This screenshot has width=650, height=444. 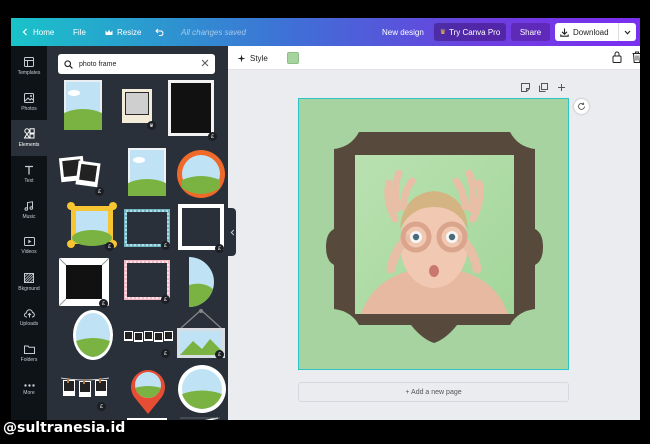 I want to click on file-menu: File, so click(x=79, y=32).